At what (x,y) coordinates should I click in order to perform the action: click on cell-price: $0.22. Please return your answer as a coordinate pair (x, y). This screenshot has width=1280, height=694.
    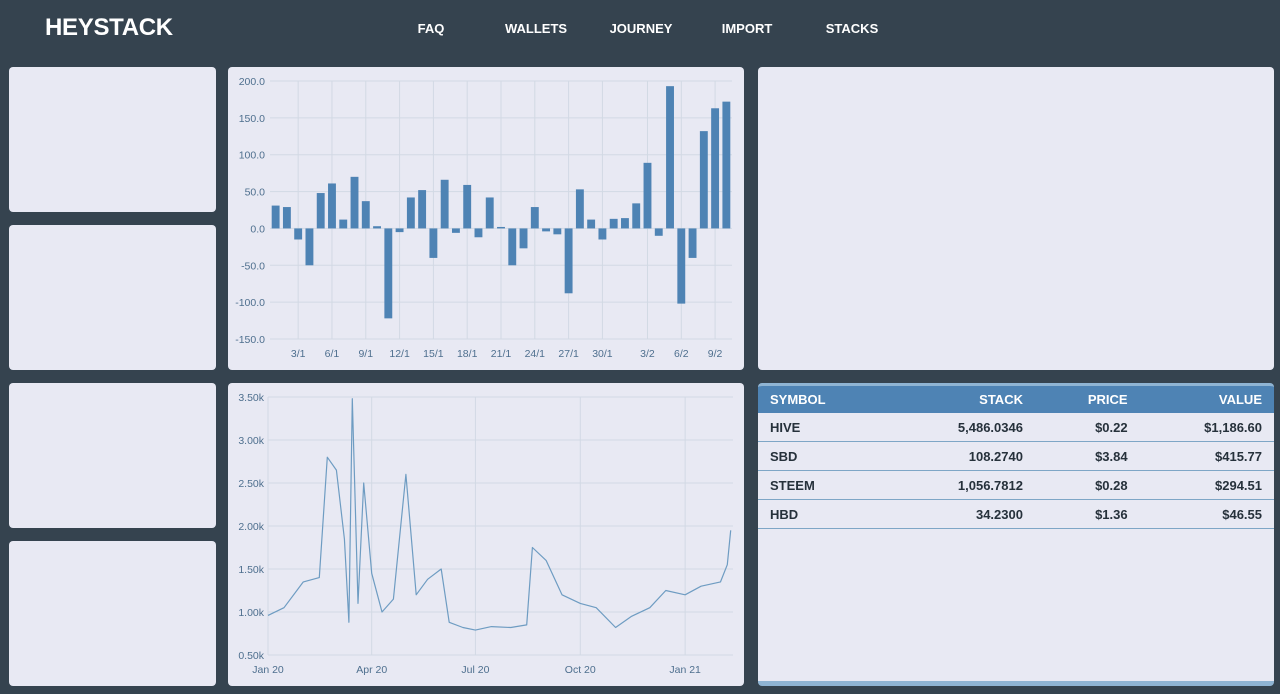
    Looking at the image, I should click on (1087, 427).